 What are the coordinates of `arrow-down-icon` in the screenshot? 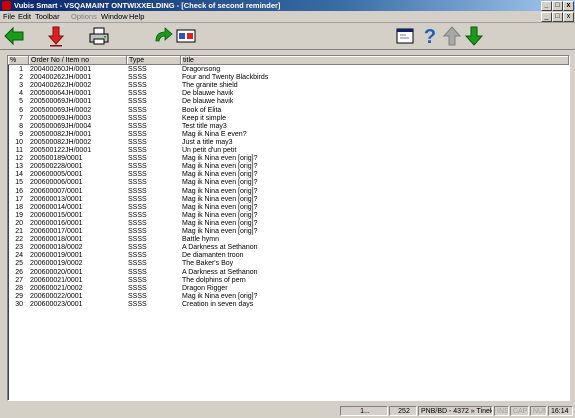 It's located at (474, 36).